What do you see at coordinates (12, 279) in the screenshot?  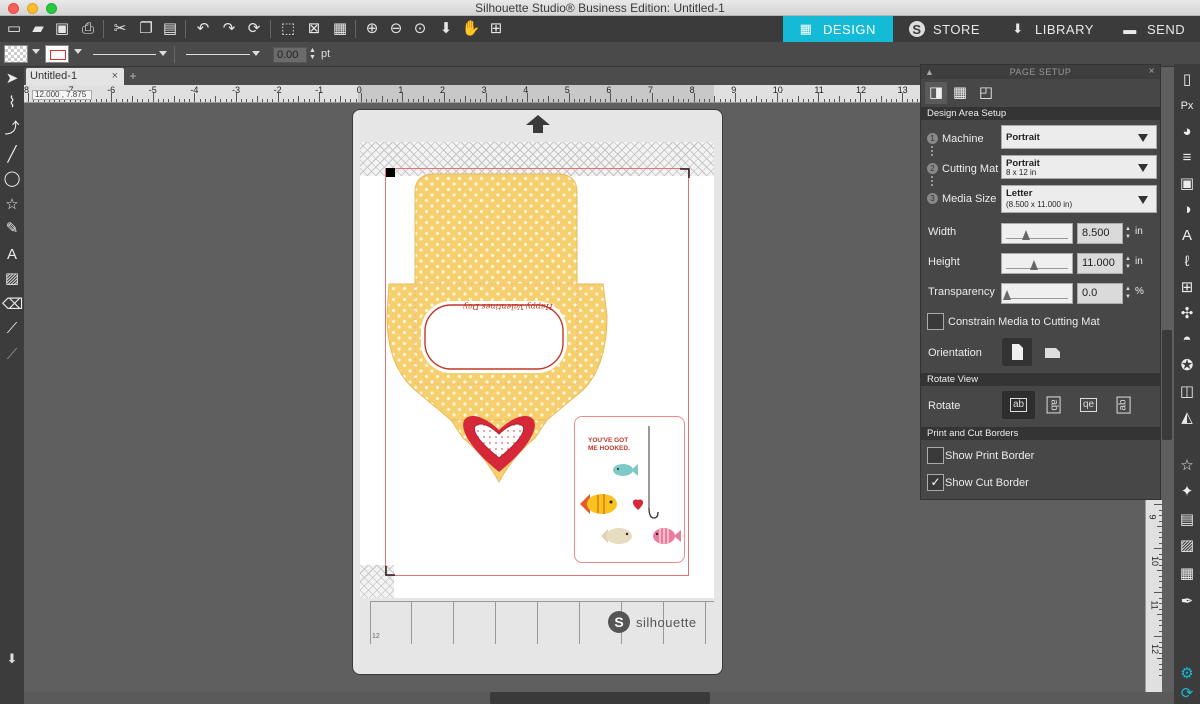 I see `fill-bucket-icon: ▨` at bounding box center [12, 279].